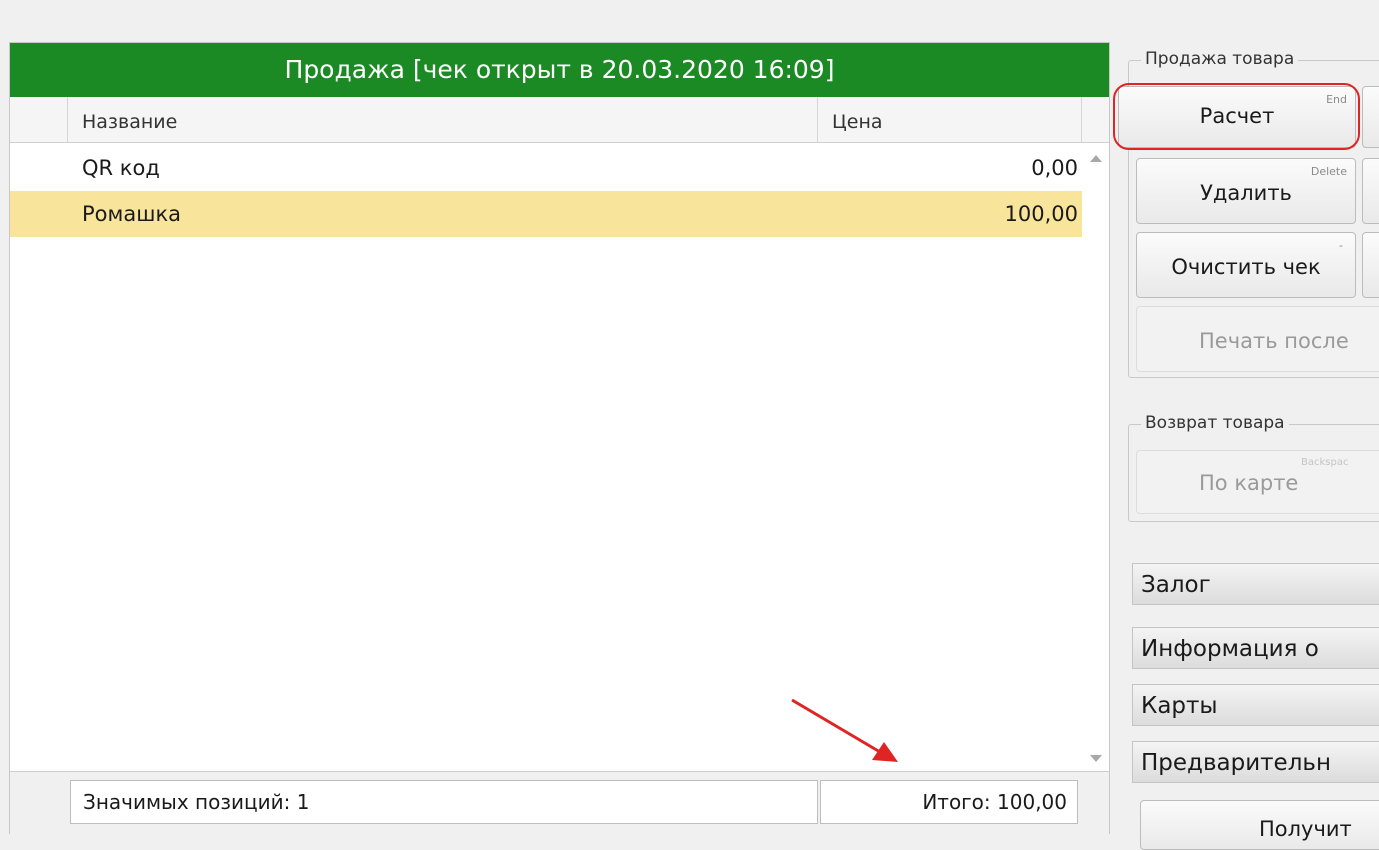 Image resolution: width=1379 pixels, height=850 pixels. I want to click on clear-receipt-button: - Очистить чек, so click(1246, 265).